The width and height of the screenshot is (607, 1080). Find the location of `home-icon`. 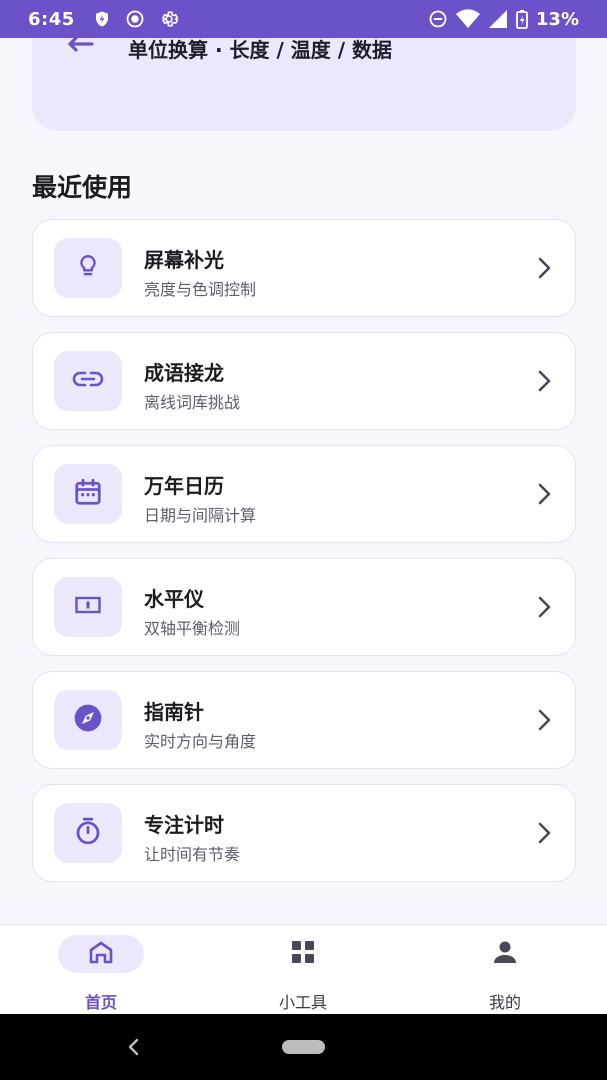

home-icon is located at coordinates (101, 954).